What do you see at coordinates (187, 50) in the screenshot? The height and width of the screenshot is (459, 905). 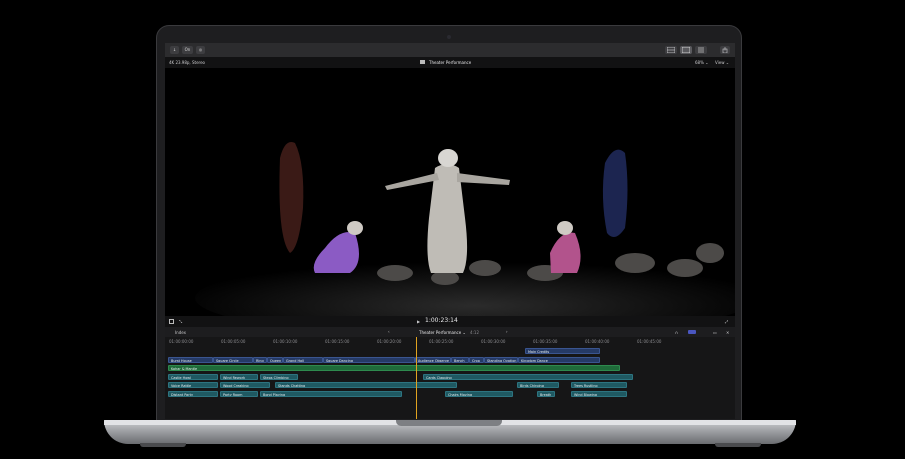 I see `keyword-button: On` at bounding box center [187, 50].